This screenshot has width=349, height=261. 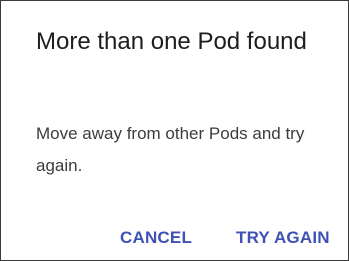 What do you see at coordinates (156, 238) in the screenshot?
I see `cancel-button: CANCEL` at bounding box center [156, 238].